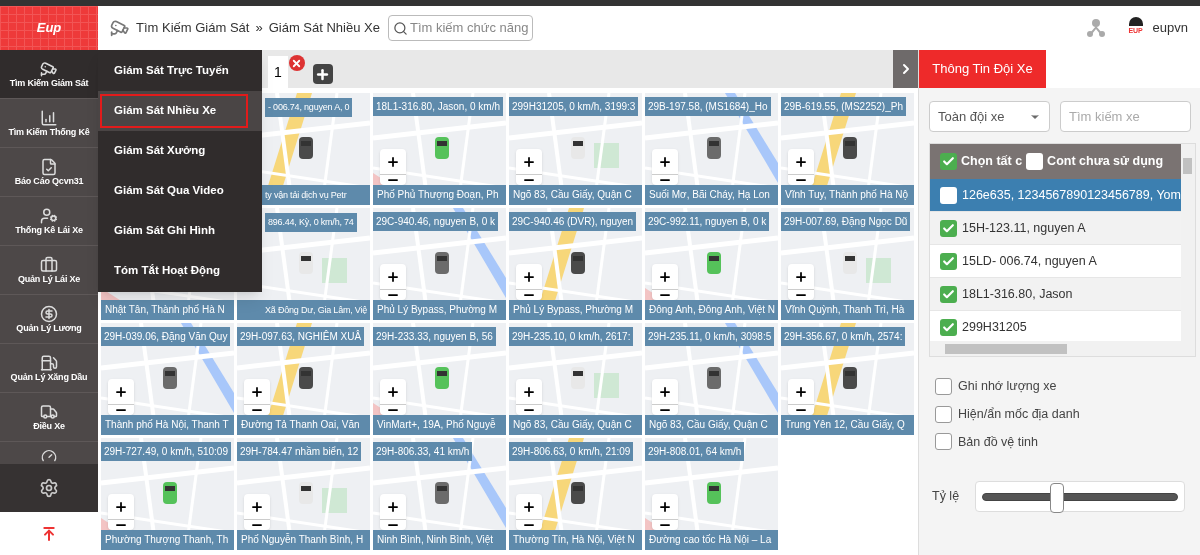 This screenshot has width=1200, height=555. What do you see at coordinates (711, 195) in the screenshot?
I see `address-label: Suối Mơ, Bãi Cháy, Hạ Lon` at bounding box center [711, 195].